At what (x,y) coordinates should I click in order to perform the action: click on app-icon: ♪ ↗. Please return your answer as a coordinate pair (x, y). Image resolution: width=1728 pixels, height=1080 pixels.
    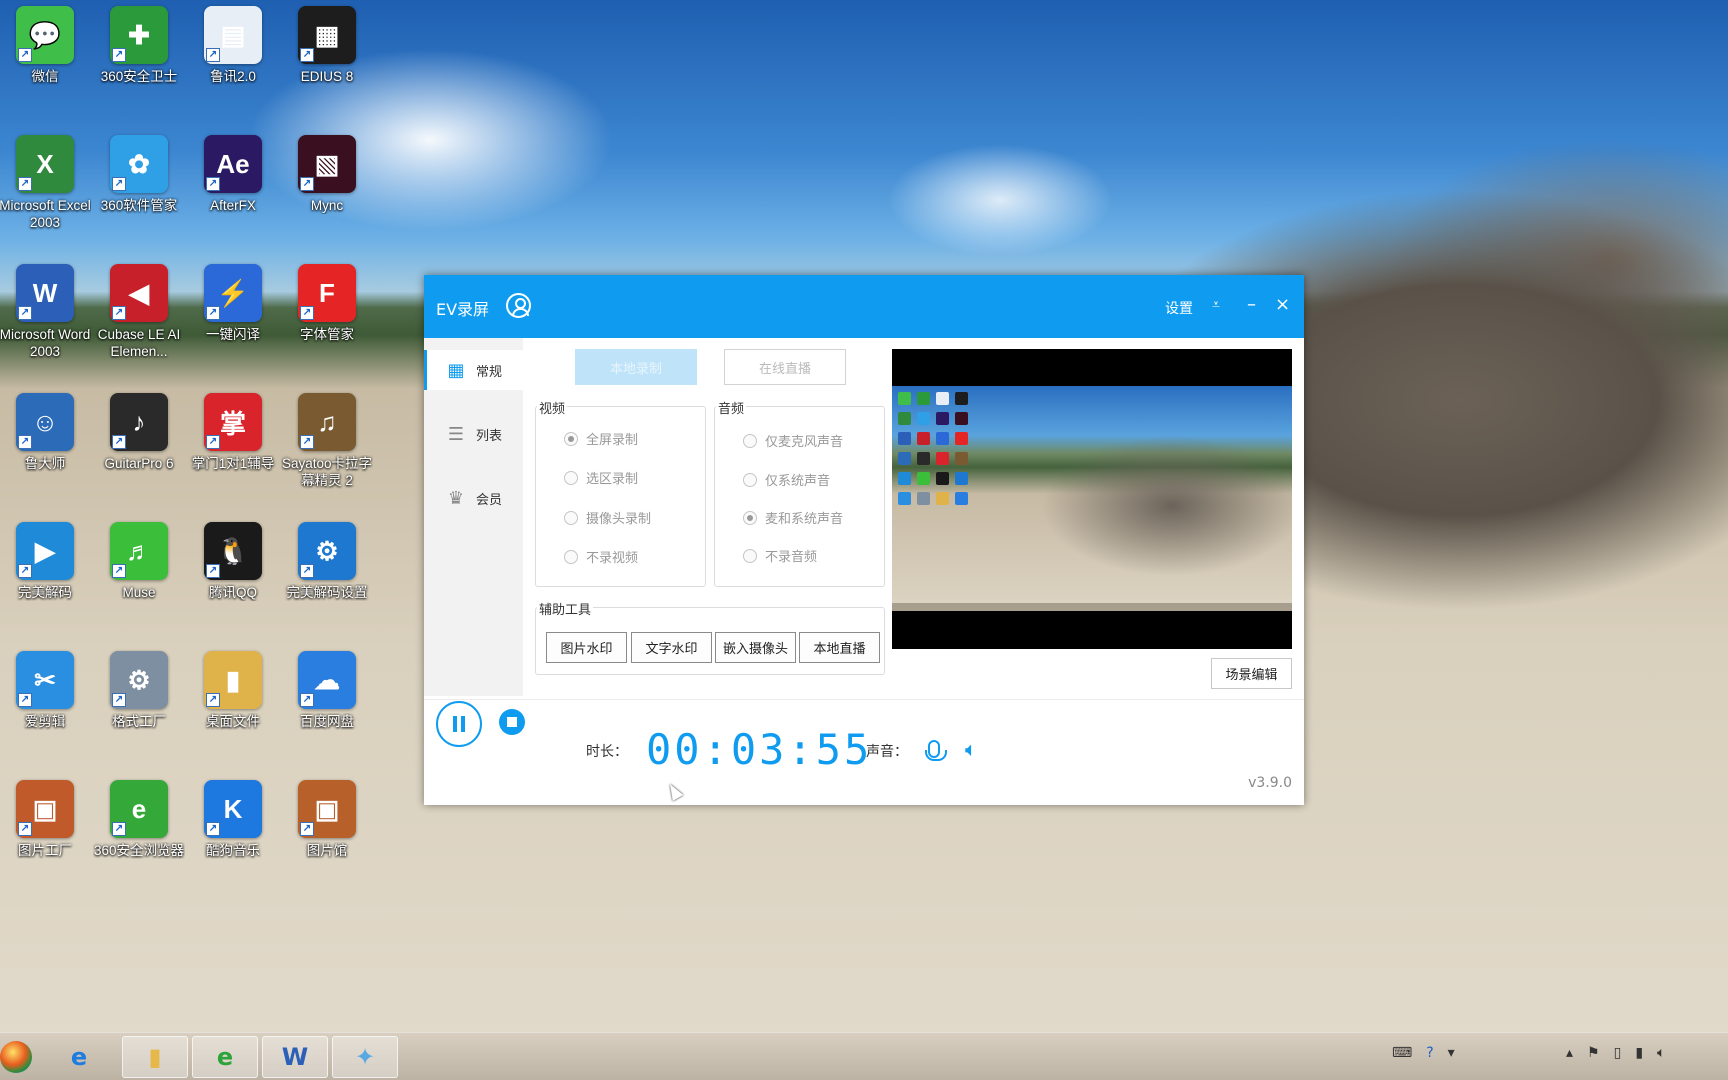
    Looking at the image, I should click on (139, 422).